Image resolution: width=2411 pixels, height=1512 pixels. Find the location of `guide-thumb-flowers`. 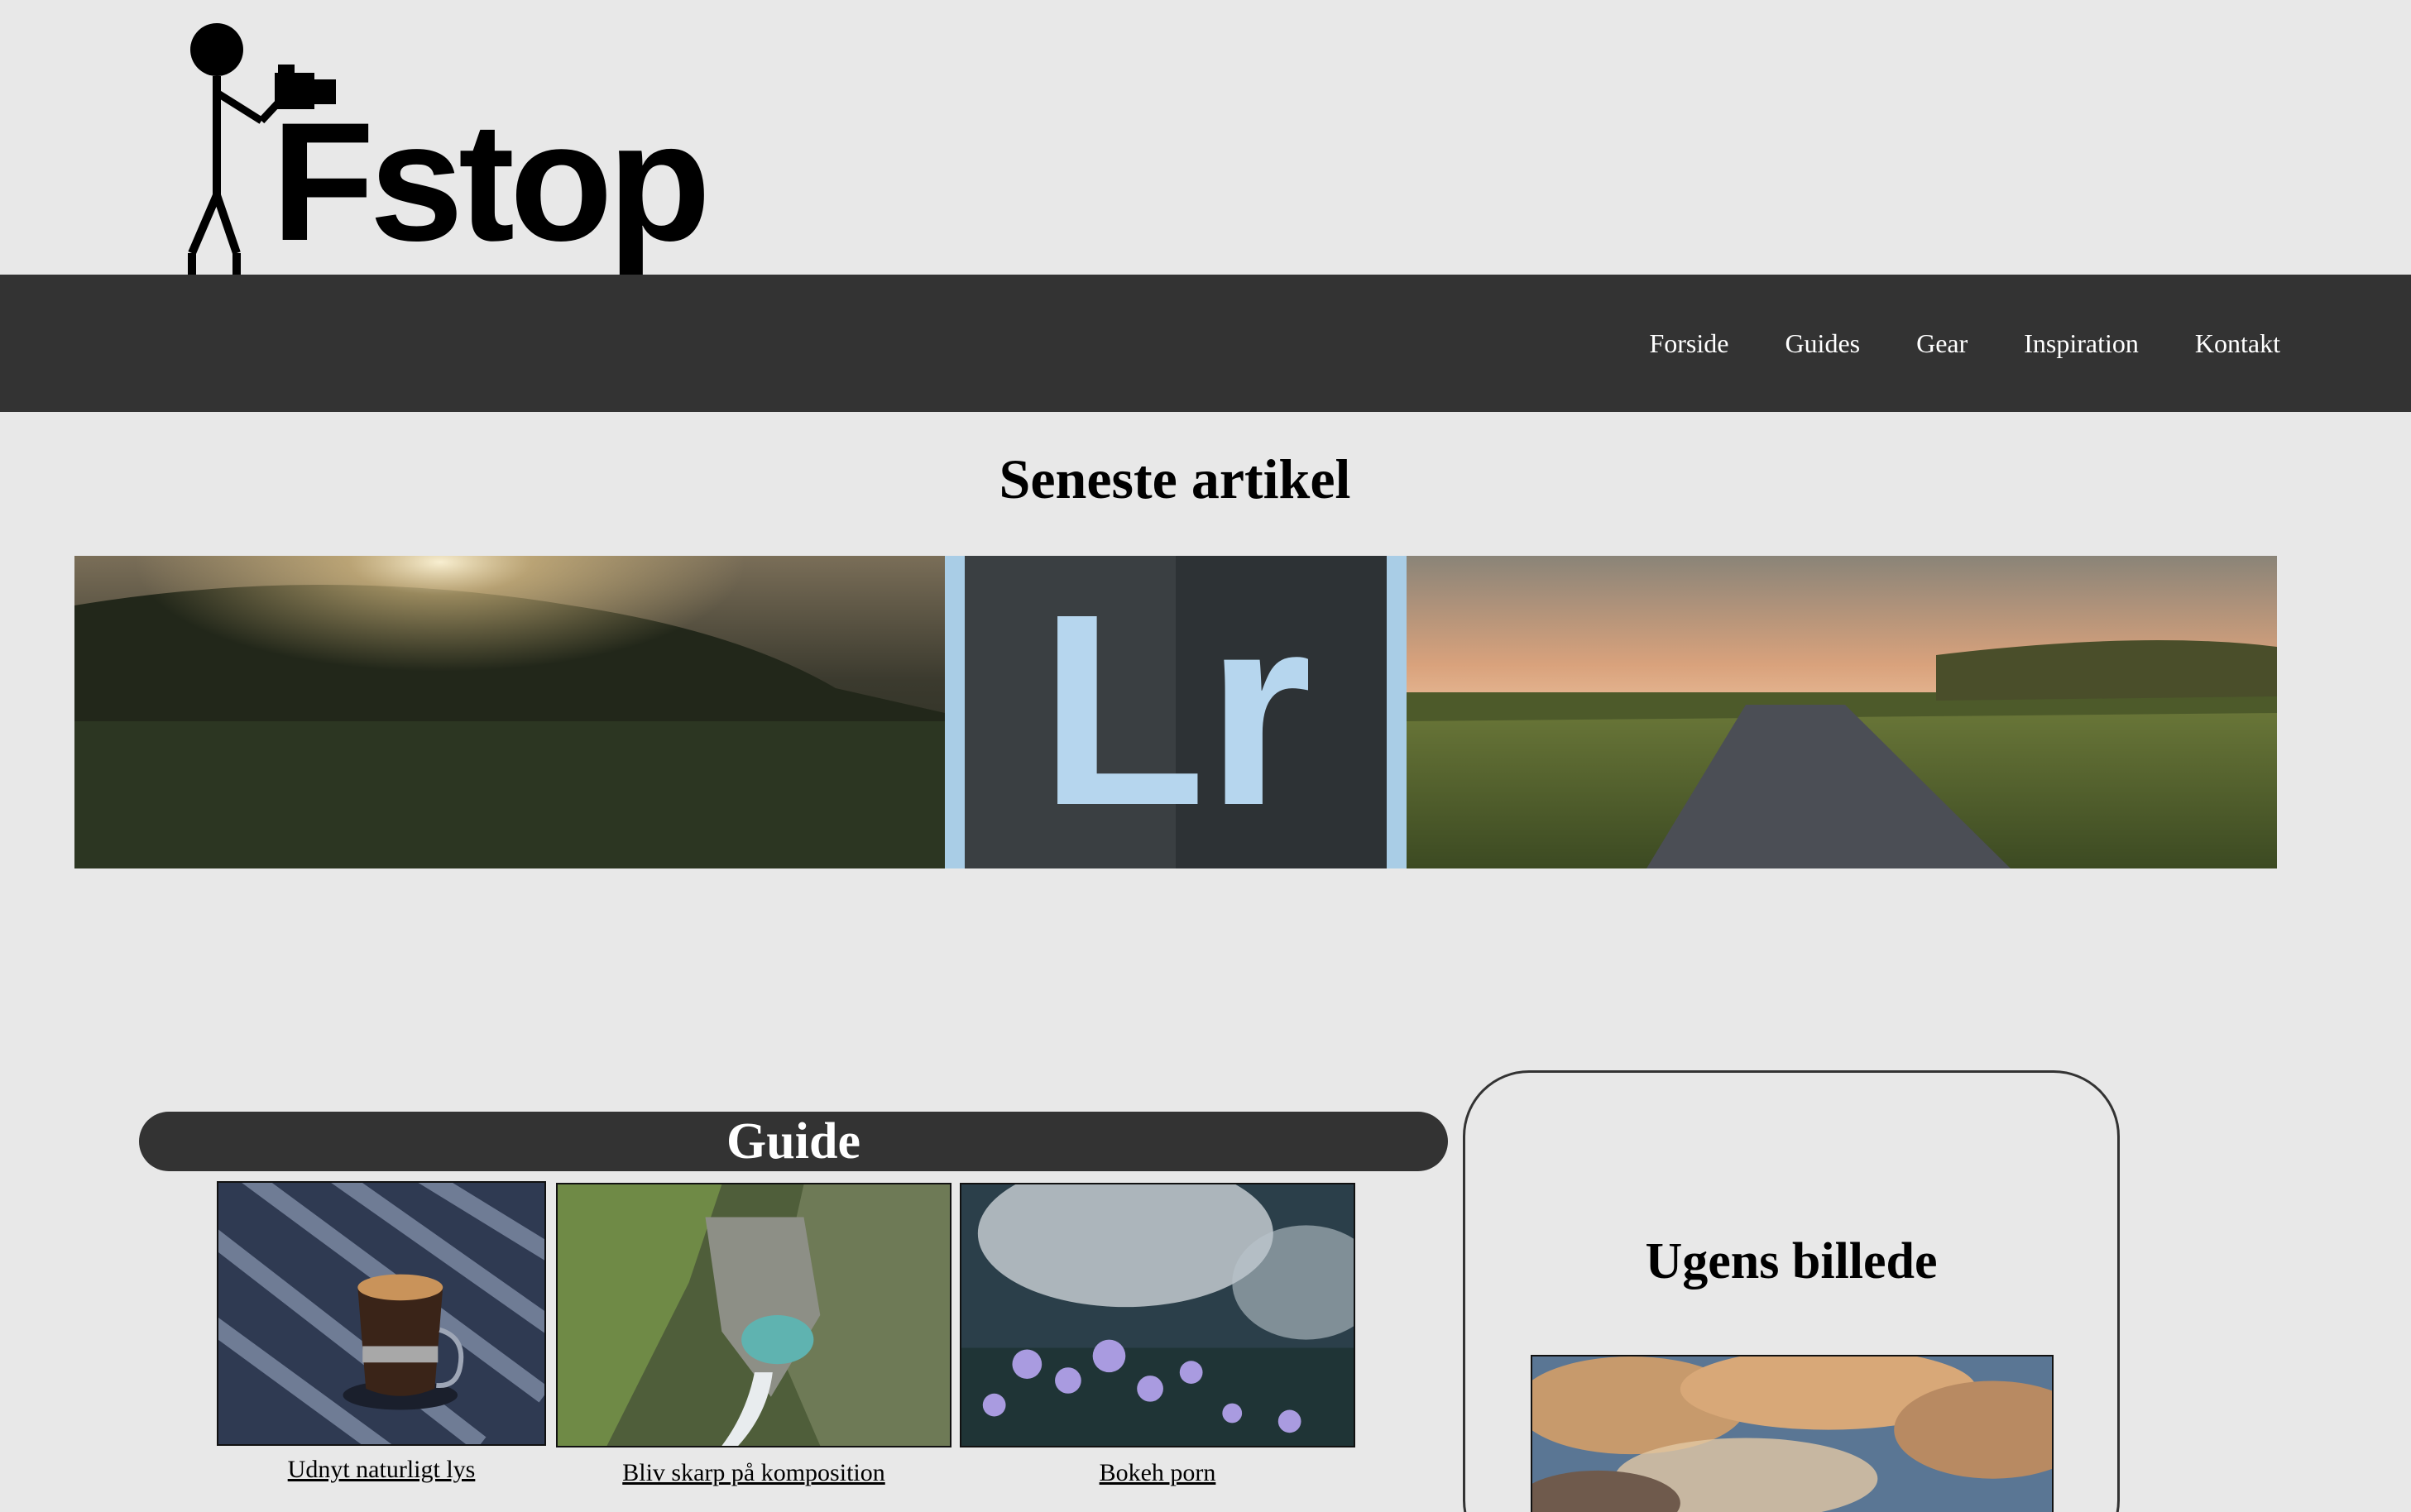

guide-thumb-flowers is located at coordinates (1157, 1315).